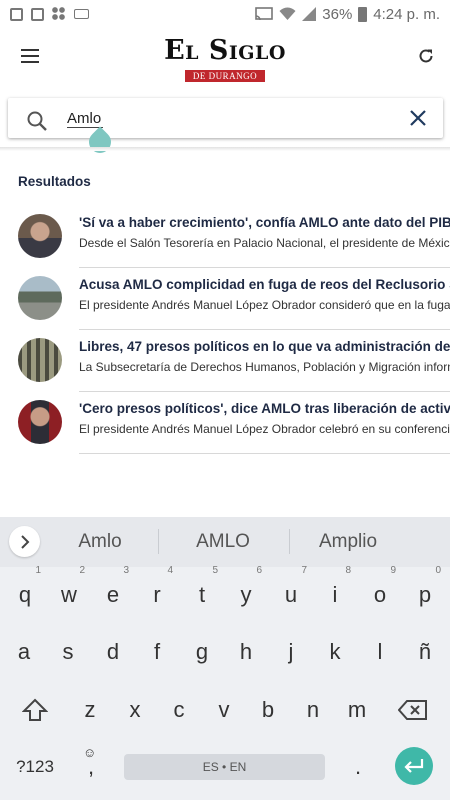 The height and width of the screenshot is (800, 450). I want to click on key-r: r4, so click(157, 592).